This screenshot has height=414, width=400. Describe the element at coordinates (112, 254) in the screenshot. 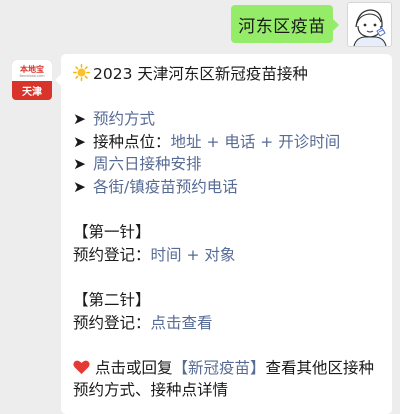

I see `first-dose-label: 预约登记：` at that location.